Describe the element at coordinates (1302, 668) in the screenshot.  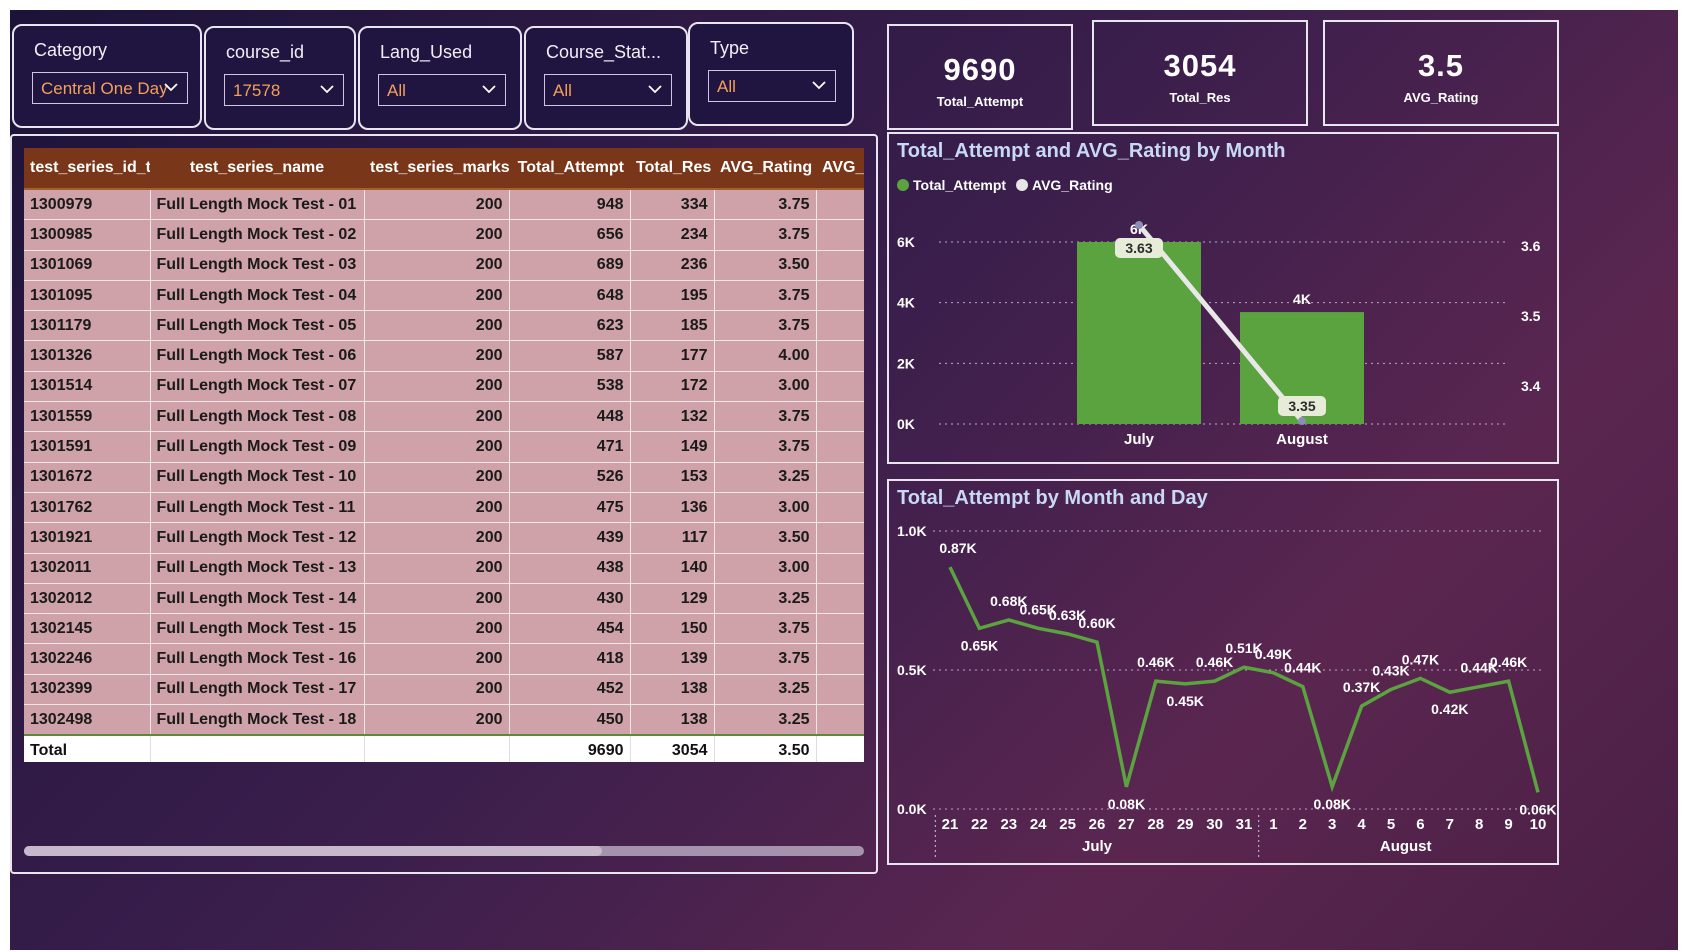
I see `data-label: 0.44K` at that location.